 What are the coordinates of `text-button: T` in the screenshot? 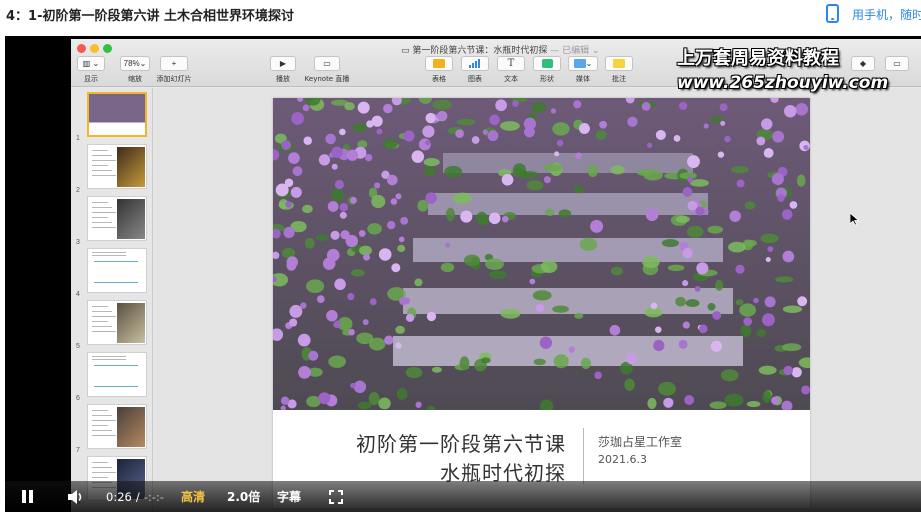 It's located at (511, 63).